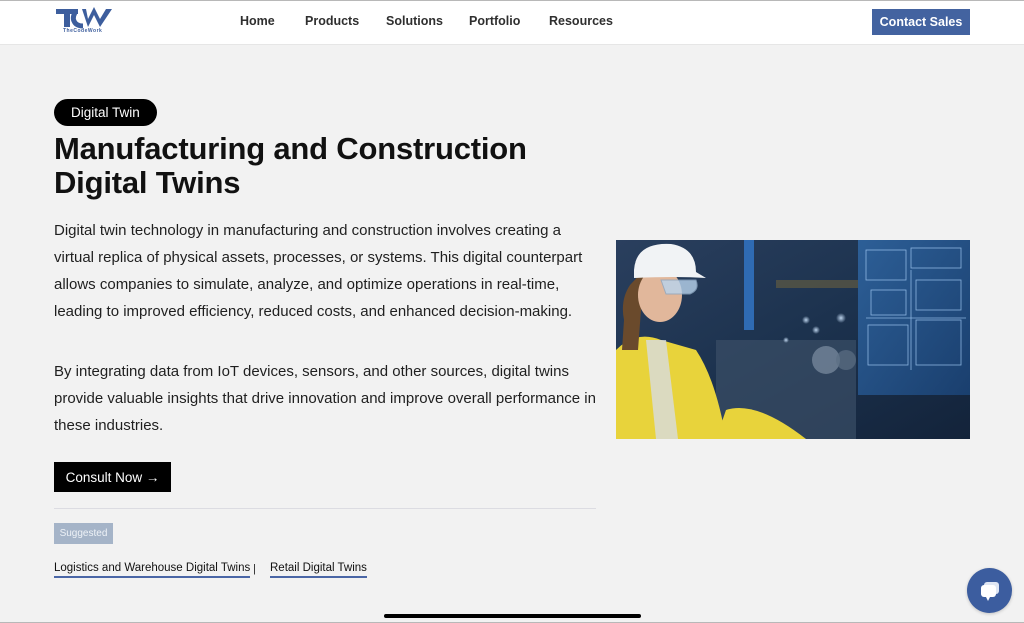 The width and height of the screenshot is (1024, 623). Describe the element at coordinates (152, 570) in the screenshot. I see `suggested-link-logistics: Logistics and Warehouse Digital Twins` at that location.